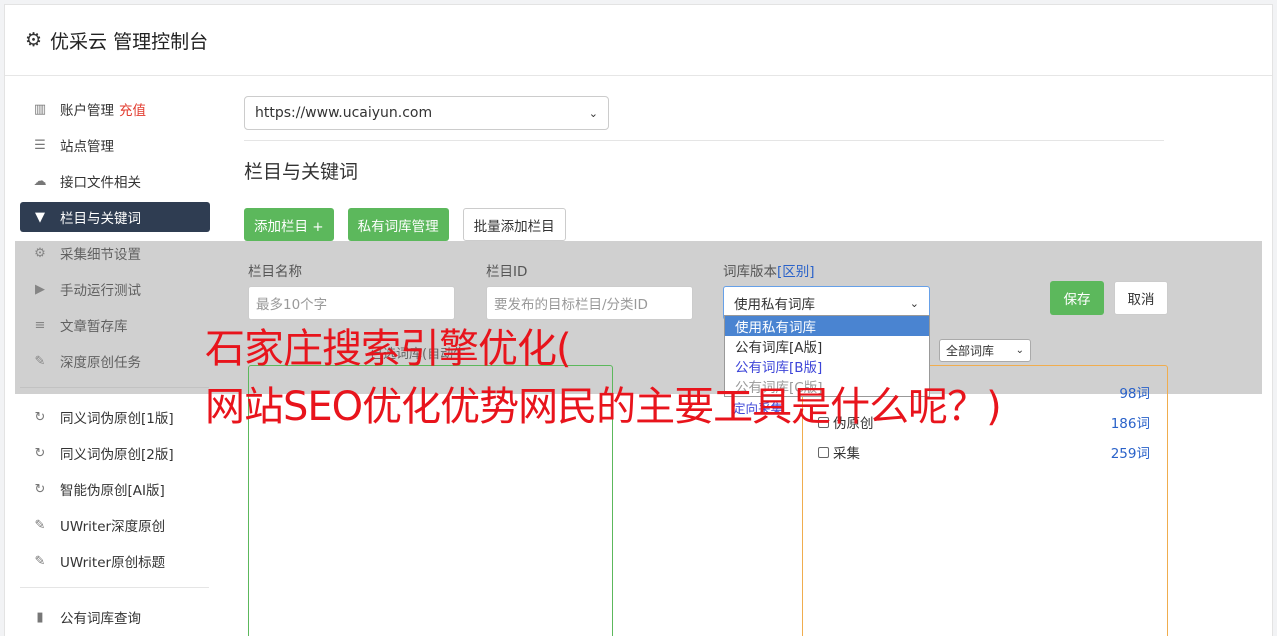 This screenshot has height=636, width=1277. I want to click on sidebar-item-label: 智能伪原创[AI版], so click(112, 491).